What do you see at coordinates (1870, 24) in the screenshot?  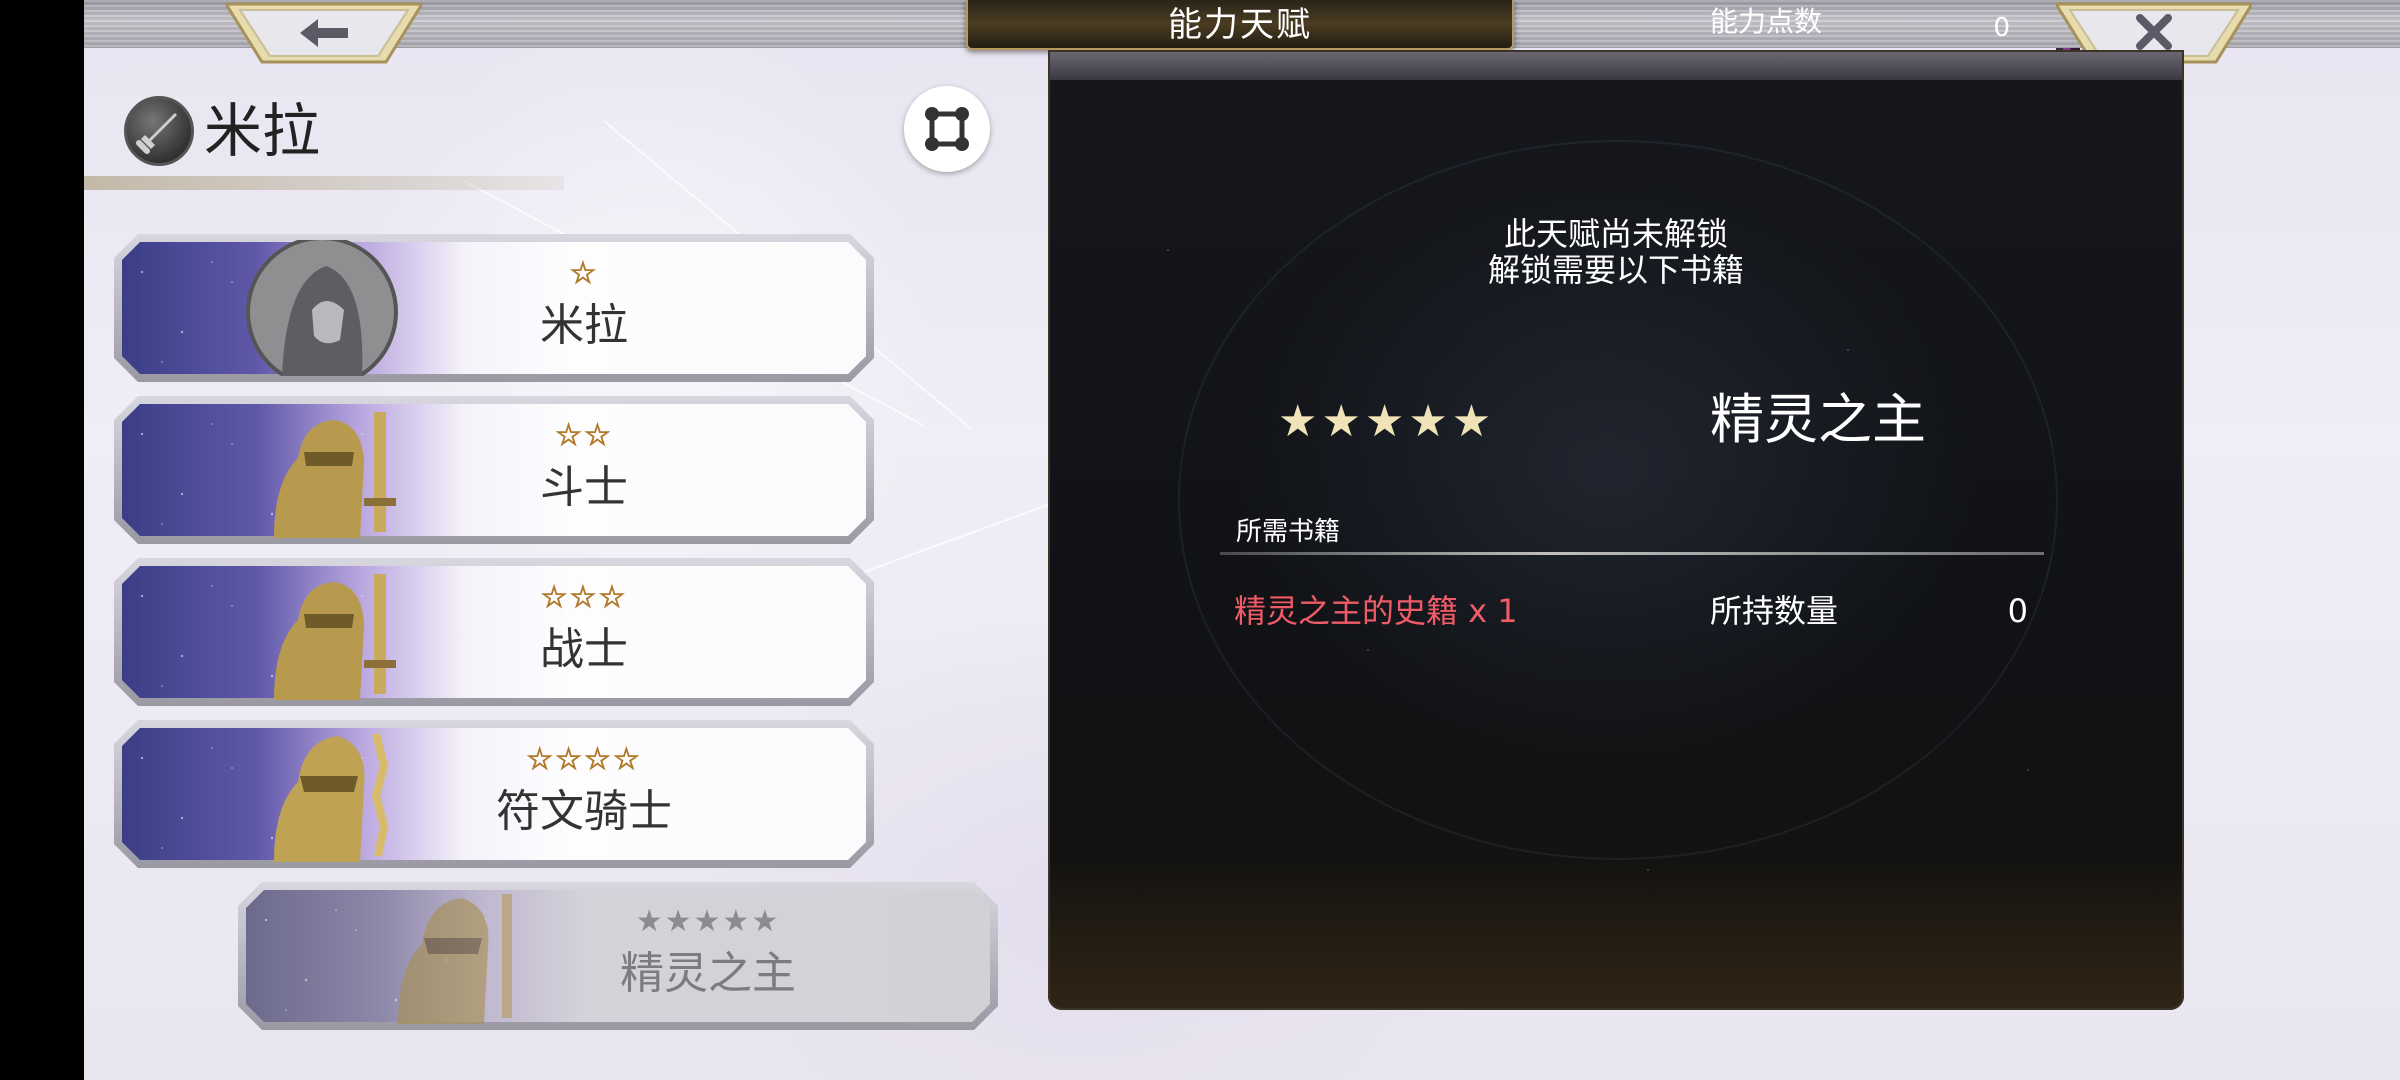 I see `ability-points: 能力点数 0` at bounding box center [1870, 24].